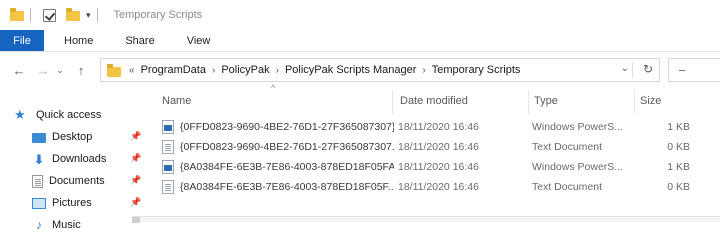  I want to click on refresh-icon: ↻, so click(648, 69).